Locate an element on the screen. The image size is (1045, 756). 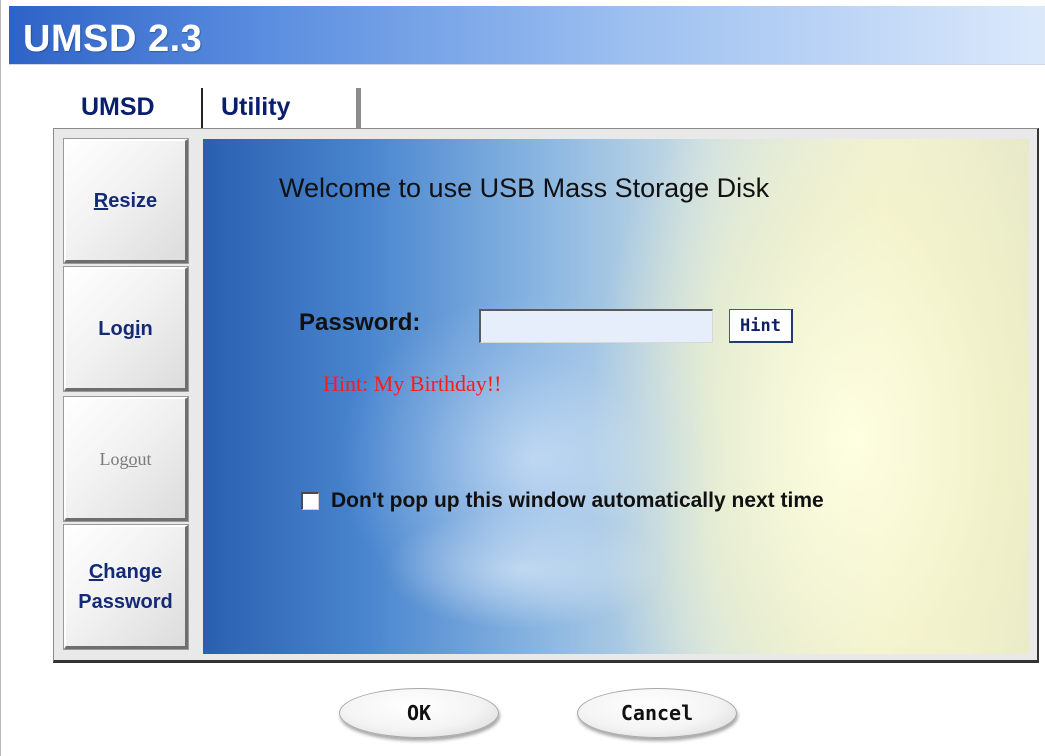
cancel-button: Cancel is located at coordinates (657, 713).